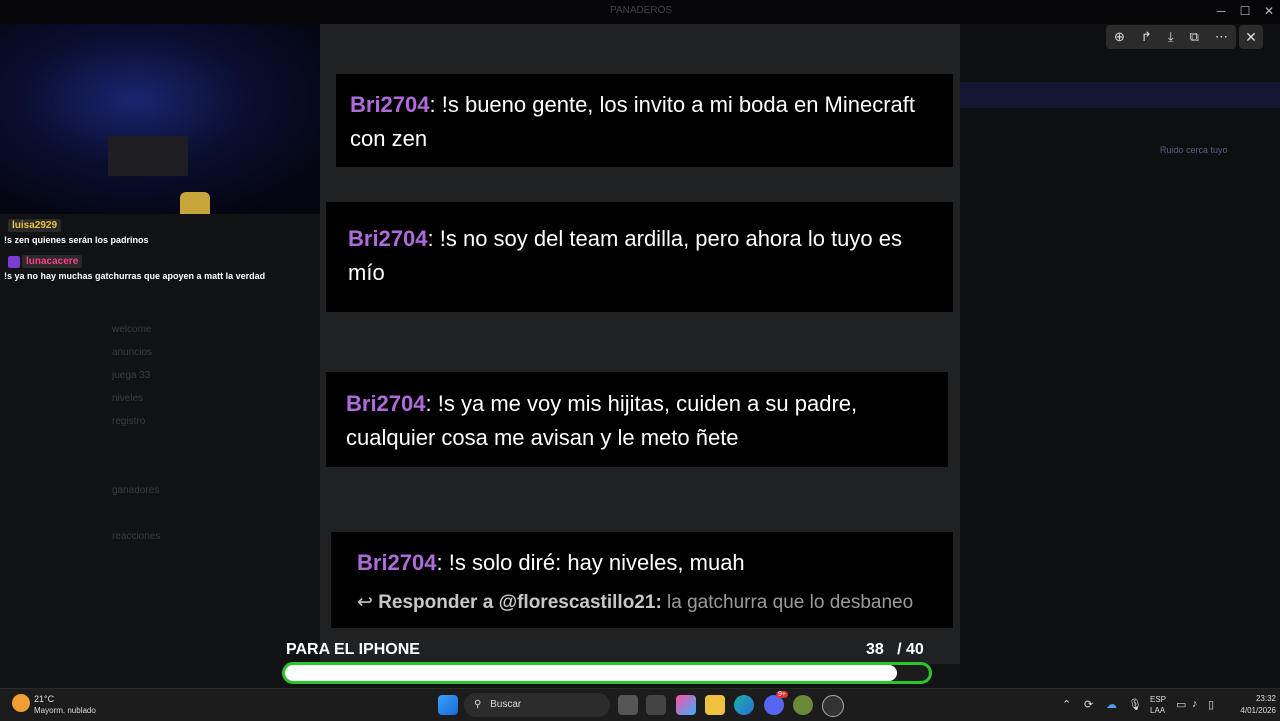 This screenshot has height=721, width=1280. I want to click on clock-time: 23:32, so click(1256, 698).